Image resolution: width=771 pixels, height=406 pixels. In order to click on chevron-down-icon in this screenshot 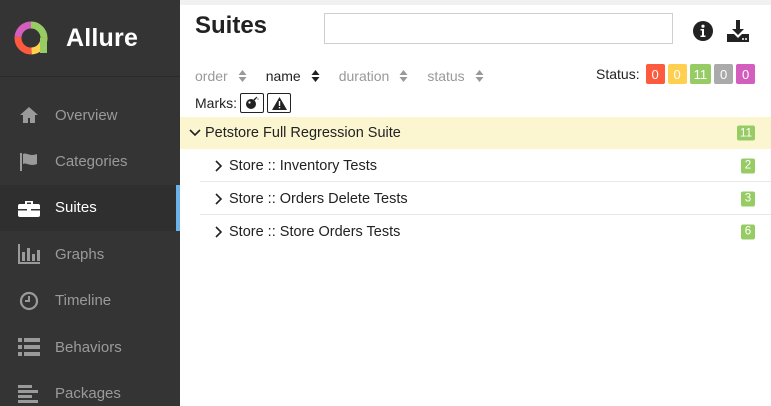, I will do `click(194, 133)`.